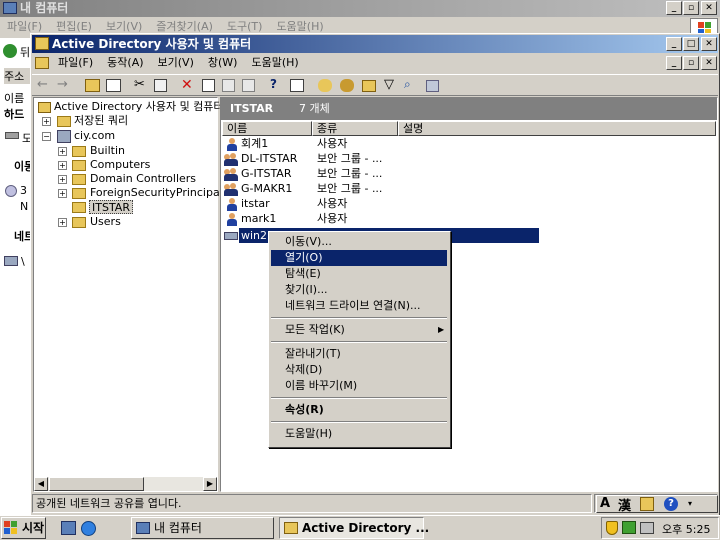  Describe the element at coordinates (62, 222) in the screenshot. I see `users-expander: +` at that location.